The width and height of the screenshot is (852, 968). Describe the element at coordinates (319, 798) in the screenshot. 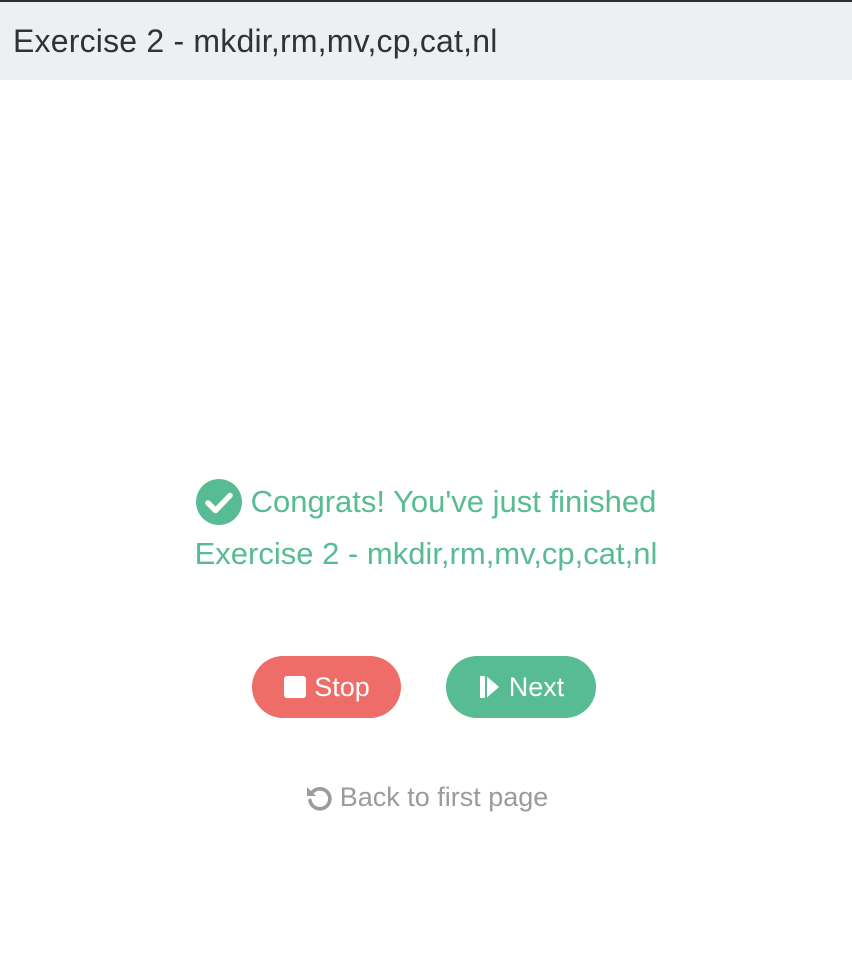

I see `undo-icon` at that location.